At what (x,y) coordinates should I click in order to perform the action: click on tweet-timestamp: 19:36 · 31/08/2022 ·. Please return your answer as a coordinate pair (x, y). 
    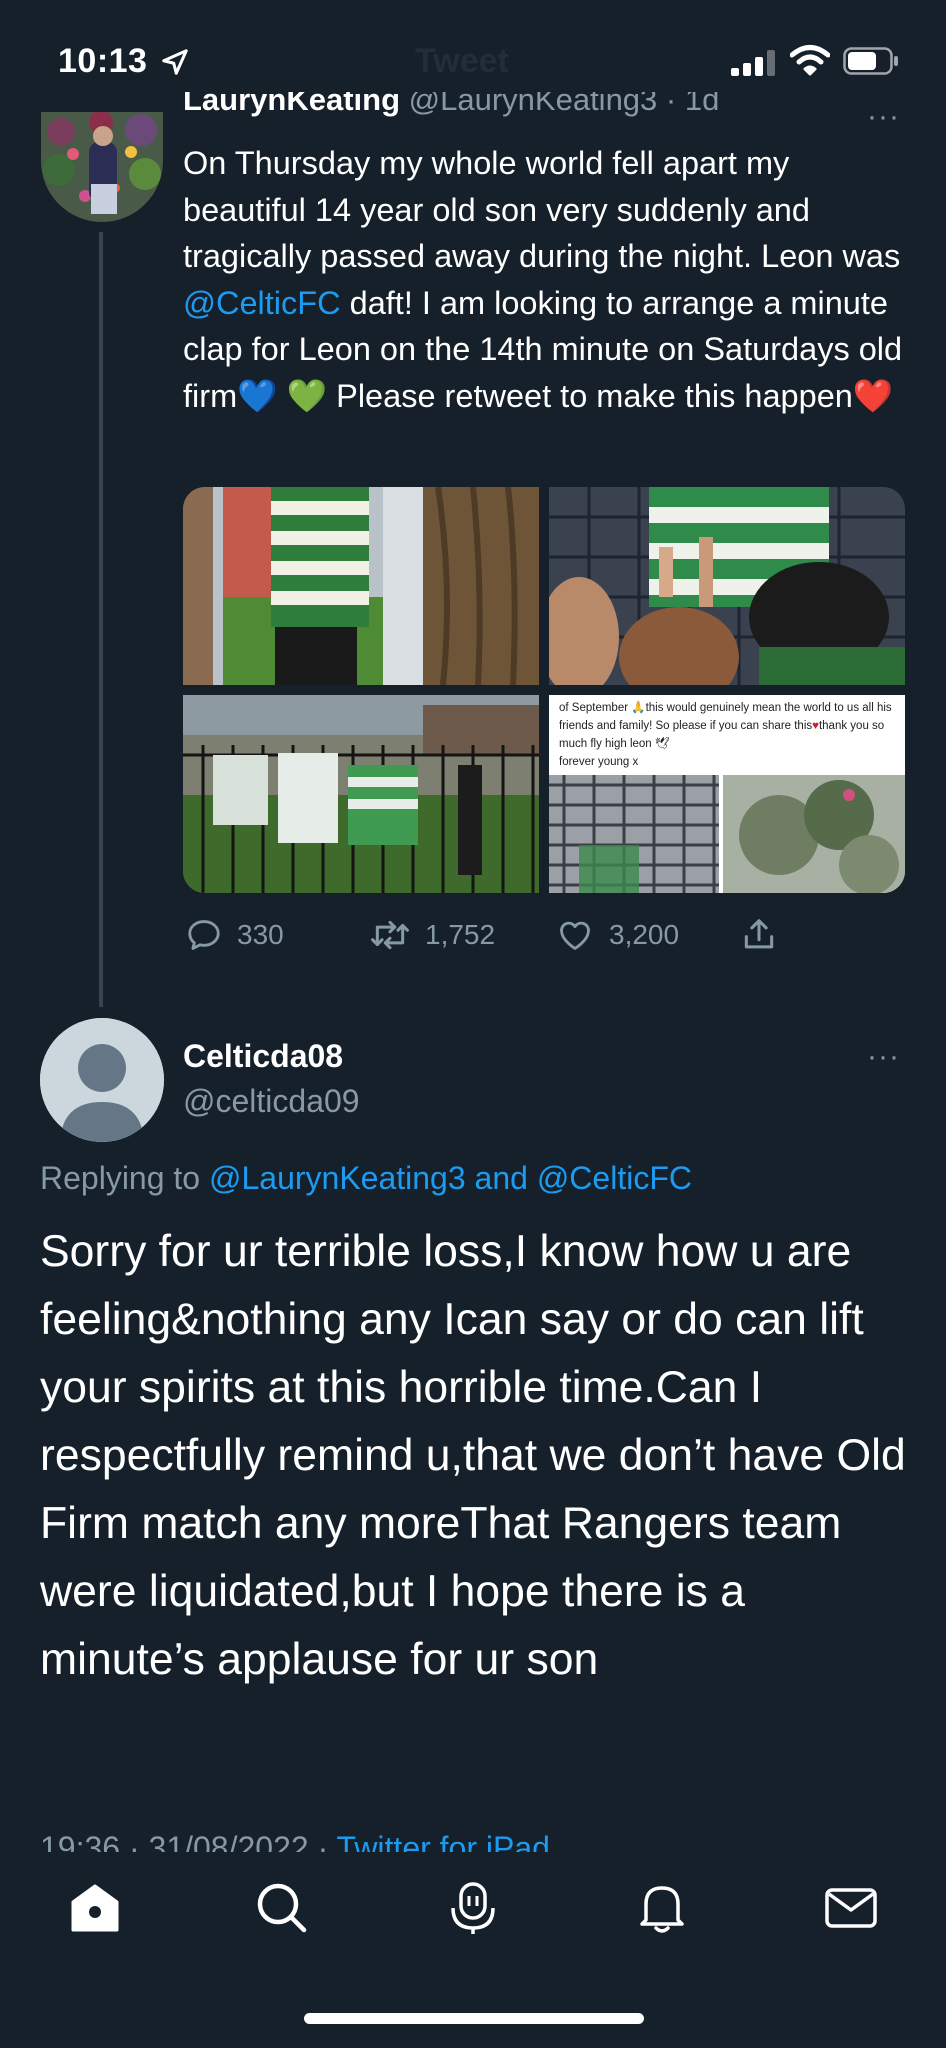
    Looking at the image, I should click on (188, 1842).